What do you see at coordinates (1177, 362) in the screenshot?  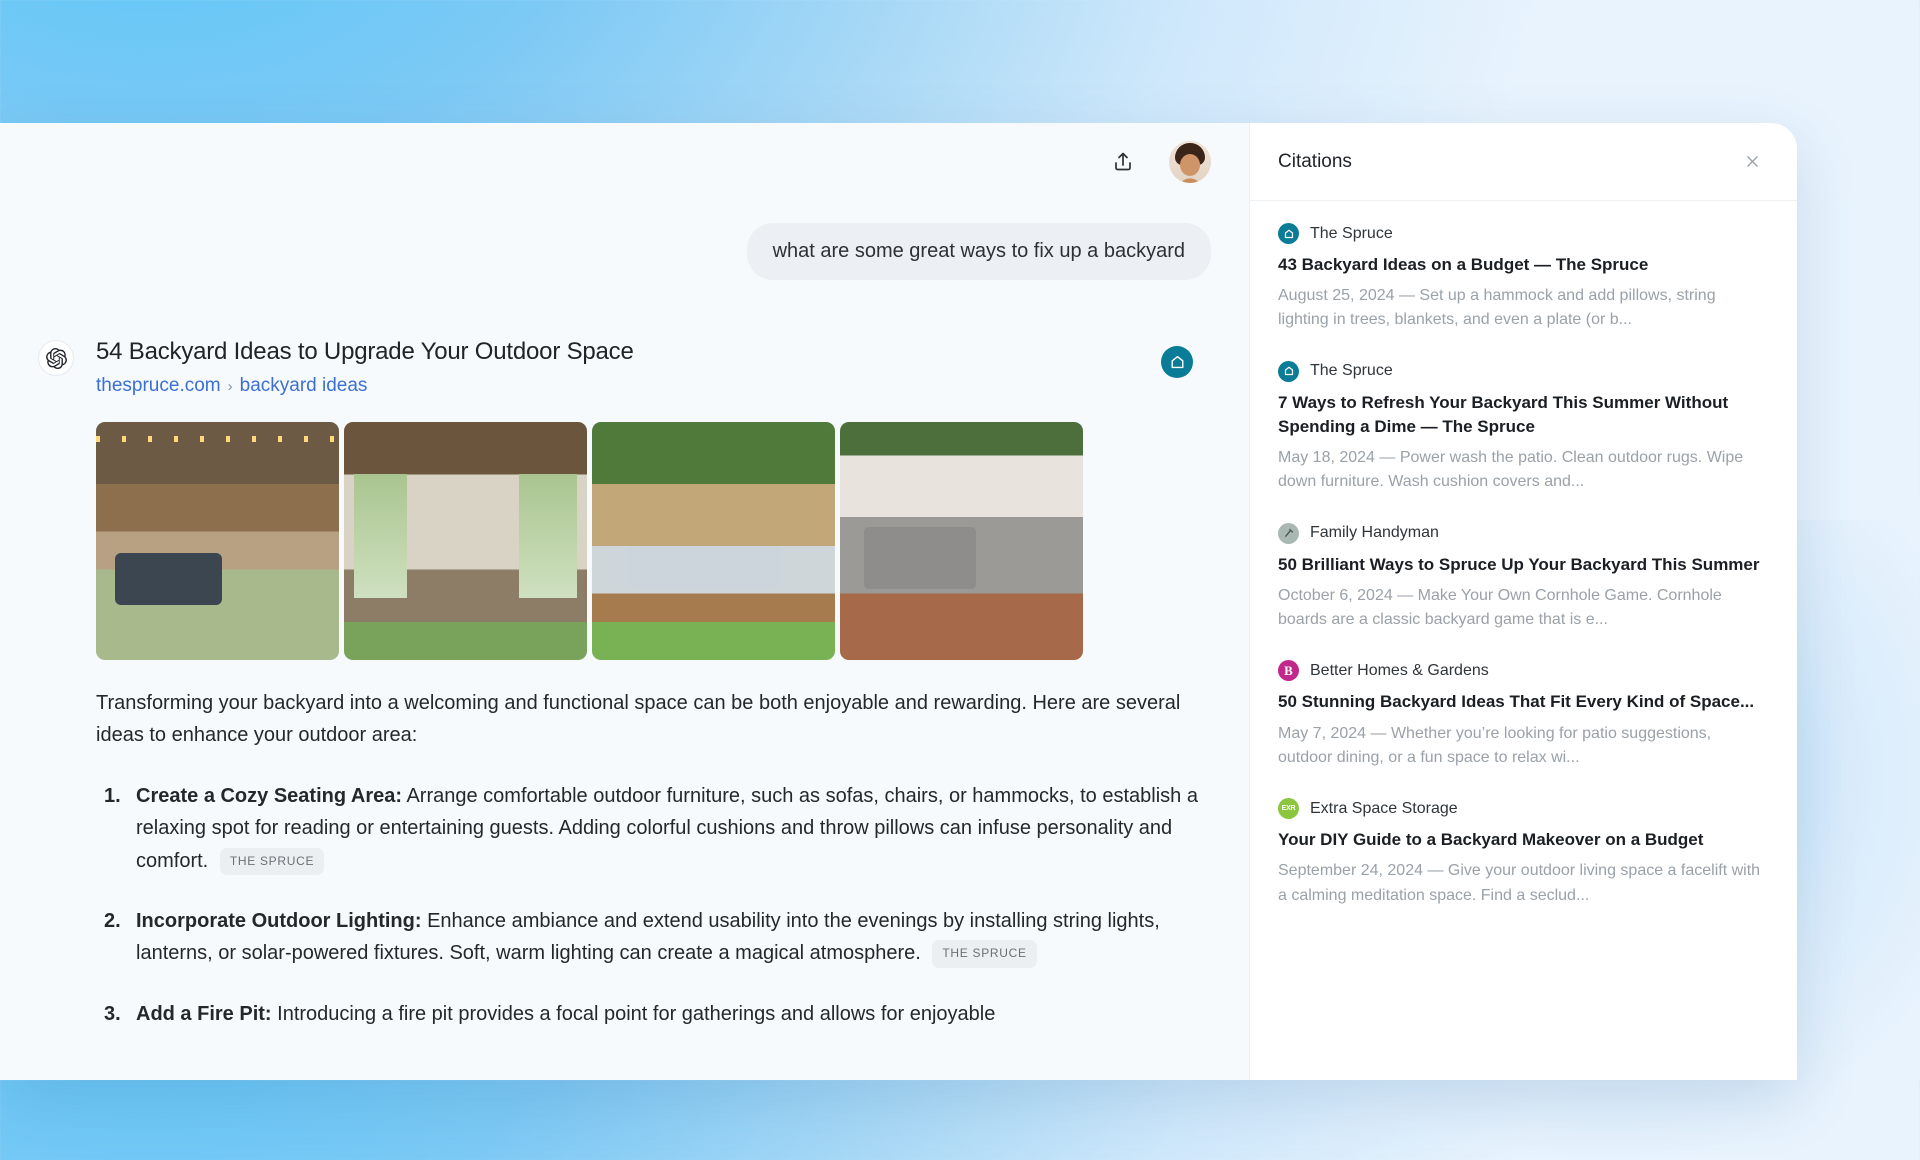 I see `the-spruce-badge-icon` at bounding box center [1177, 362].